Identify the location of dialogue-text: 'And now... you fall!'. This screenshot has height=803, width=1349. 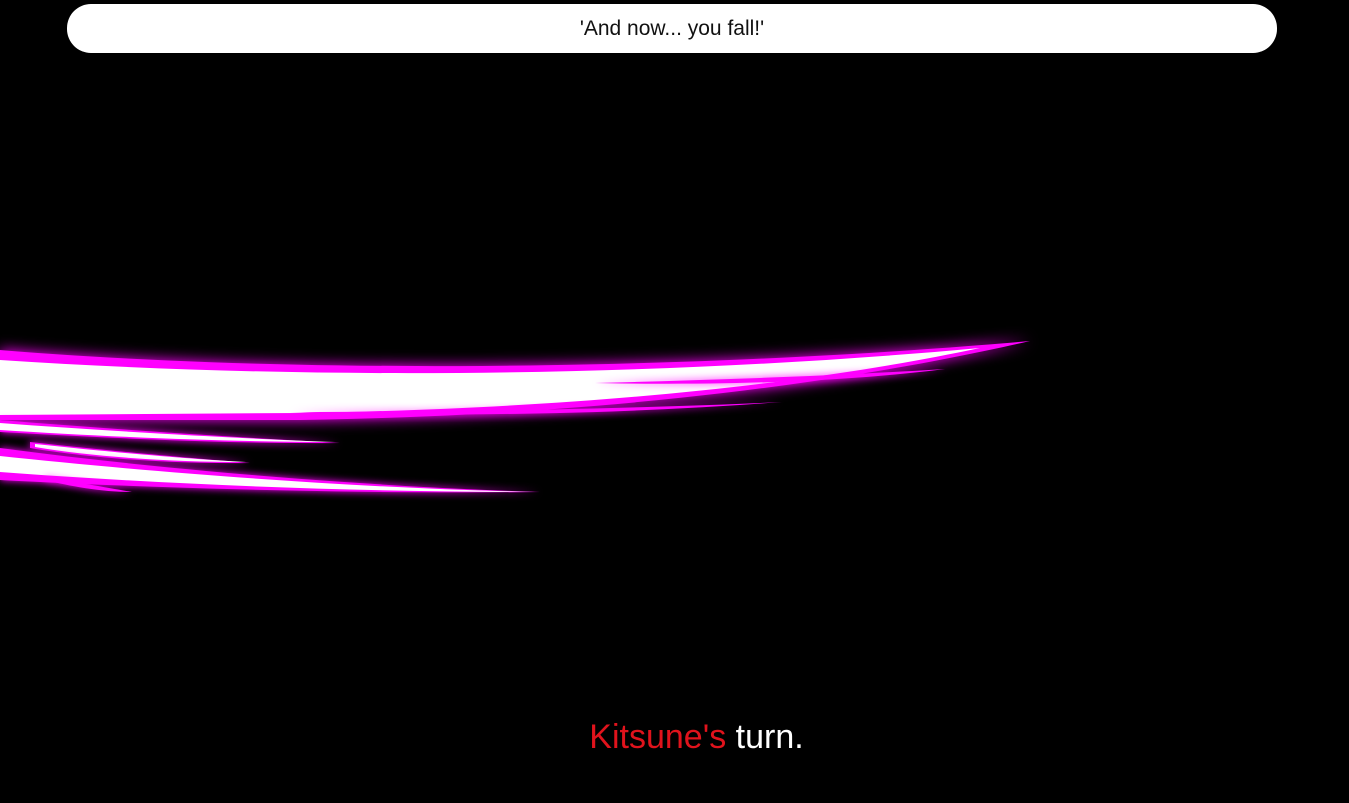
(672, 28).